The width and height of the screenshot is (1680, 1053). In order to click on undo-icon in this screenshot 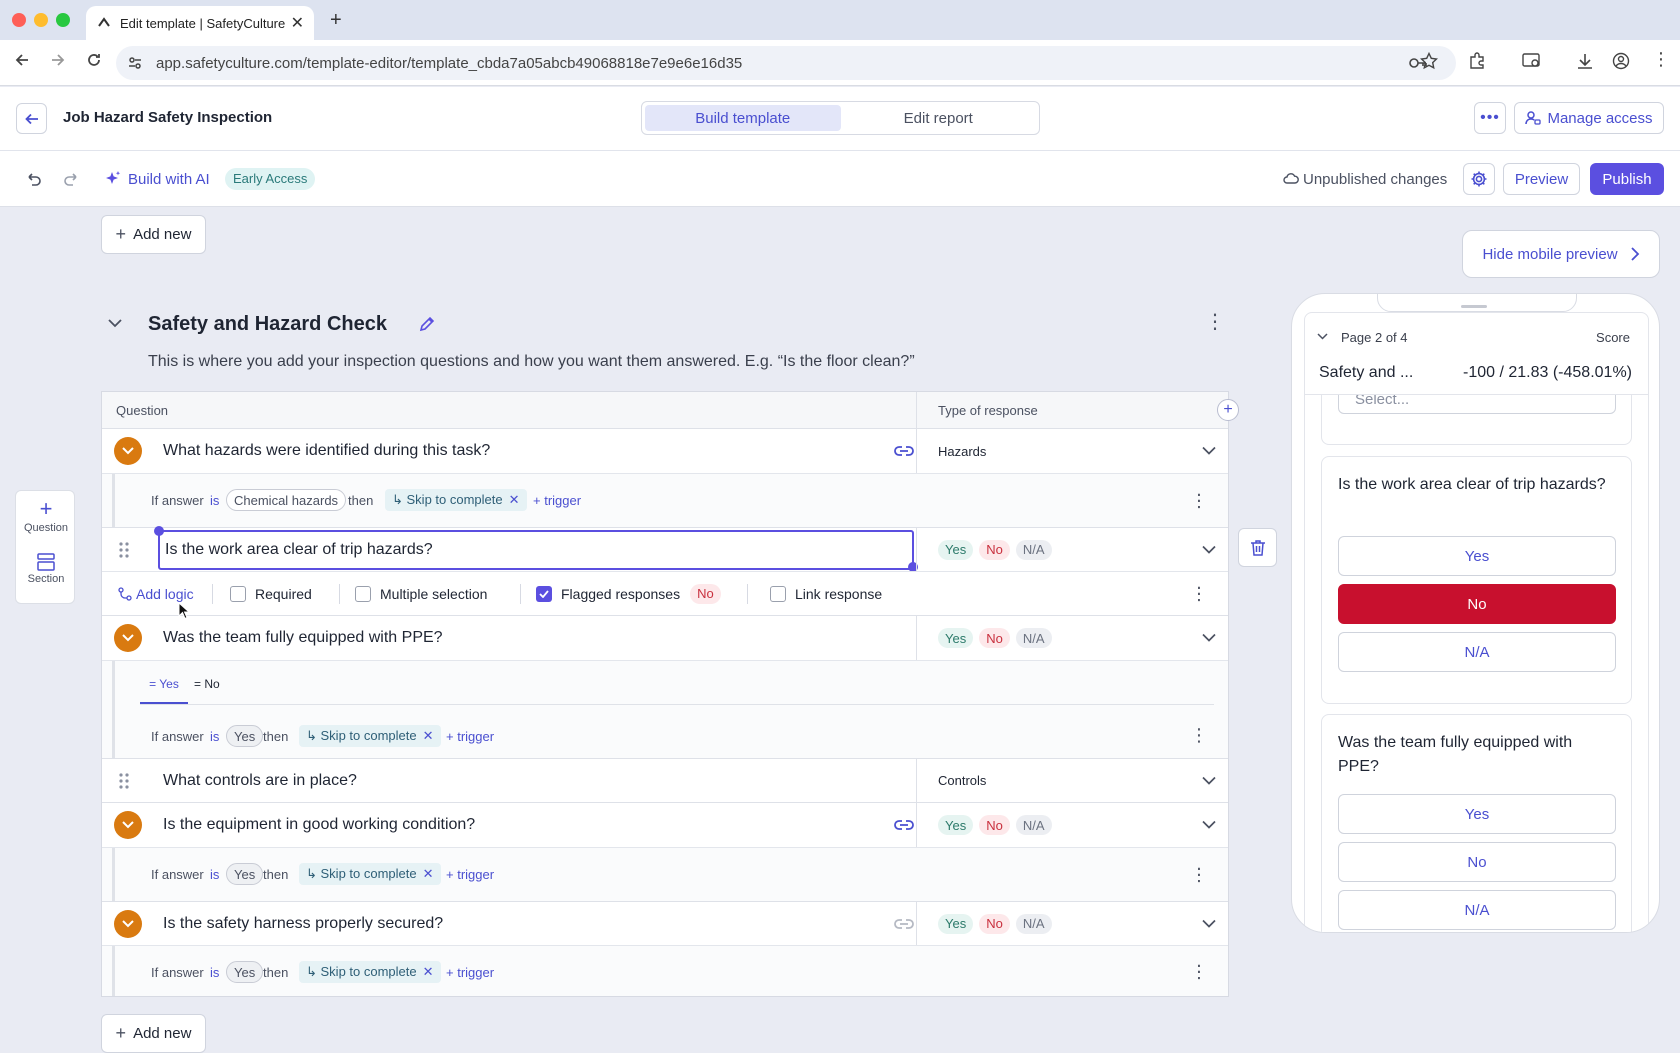, I will do `click(33, 179)`.